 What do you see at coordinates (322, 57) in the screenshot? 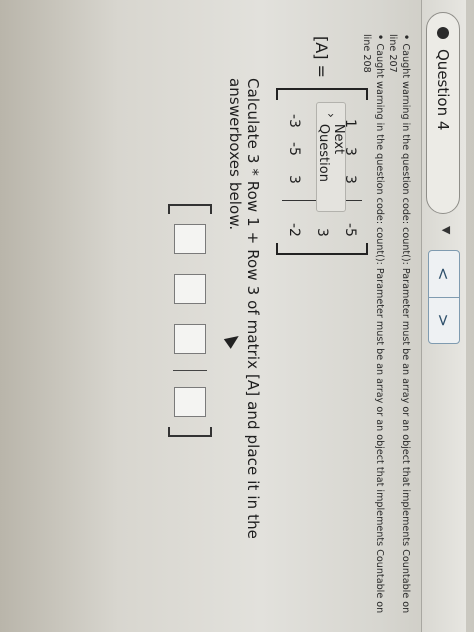
I see `matrix-label: [A] =` at bounding box center [322, 57].